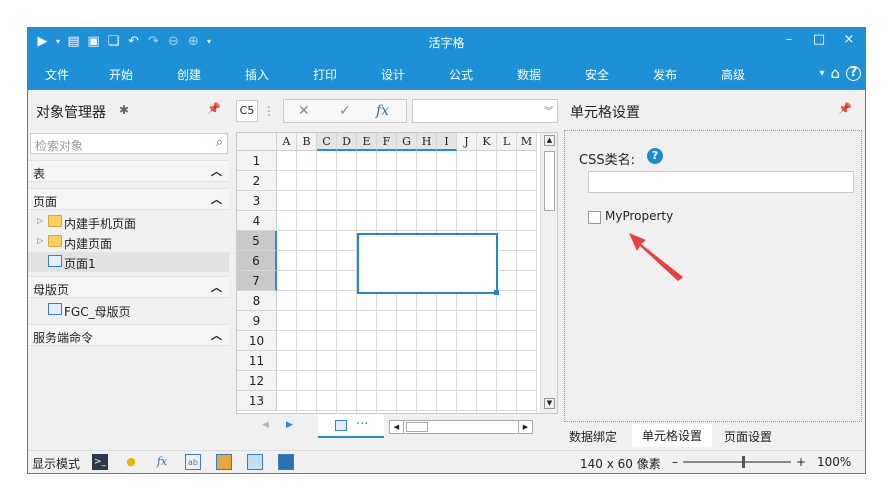 The image size is (893, 499). What do you see at coordinates (327, 142) in the screenshot?
I see `column-header-c: C` at bounding box center [327, 142].